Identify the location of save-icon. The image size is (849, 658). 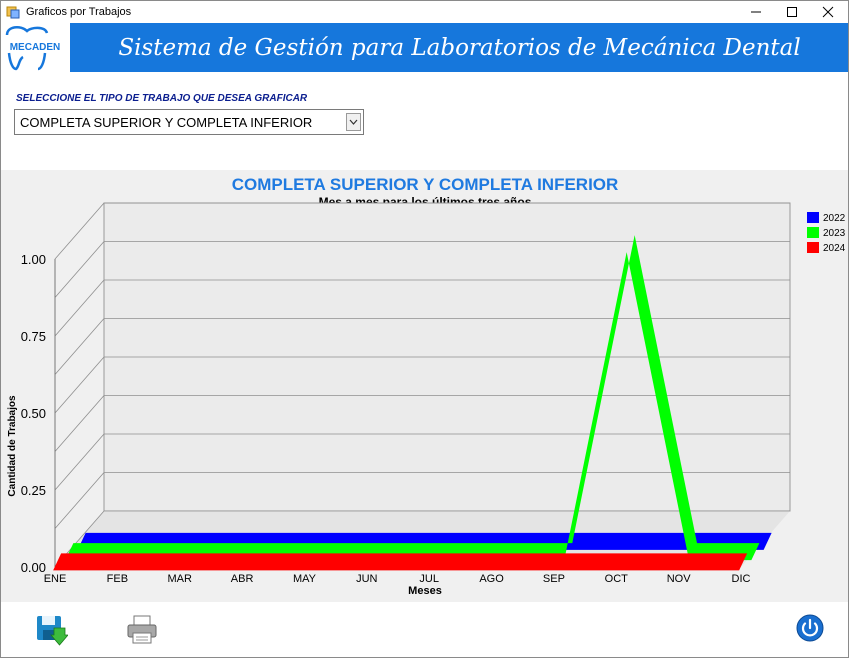
(53, 631).